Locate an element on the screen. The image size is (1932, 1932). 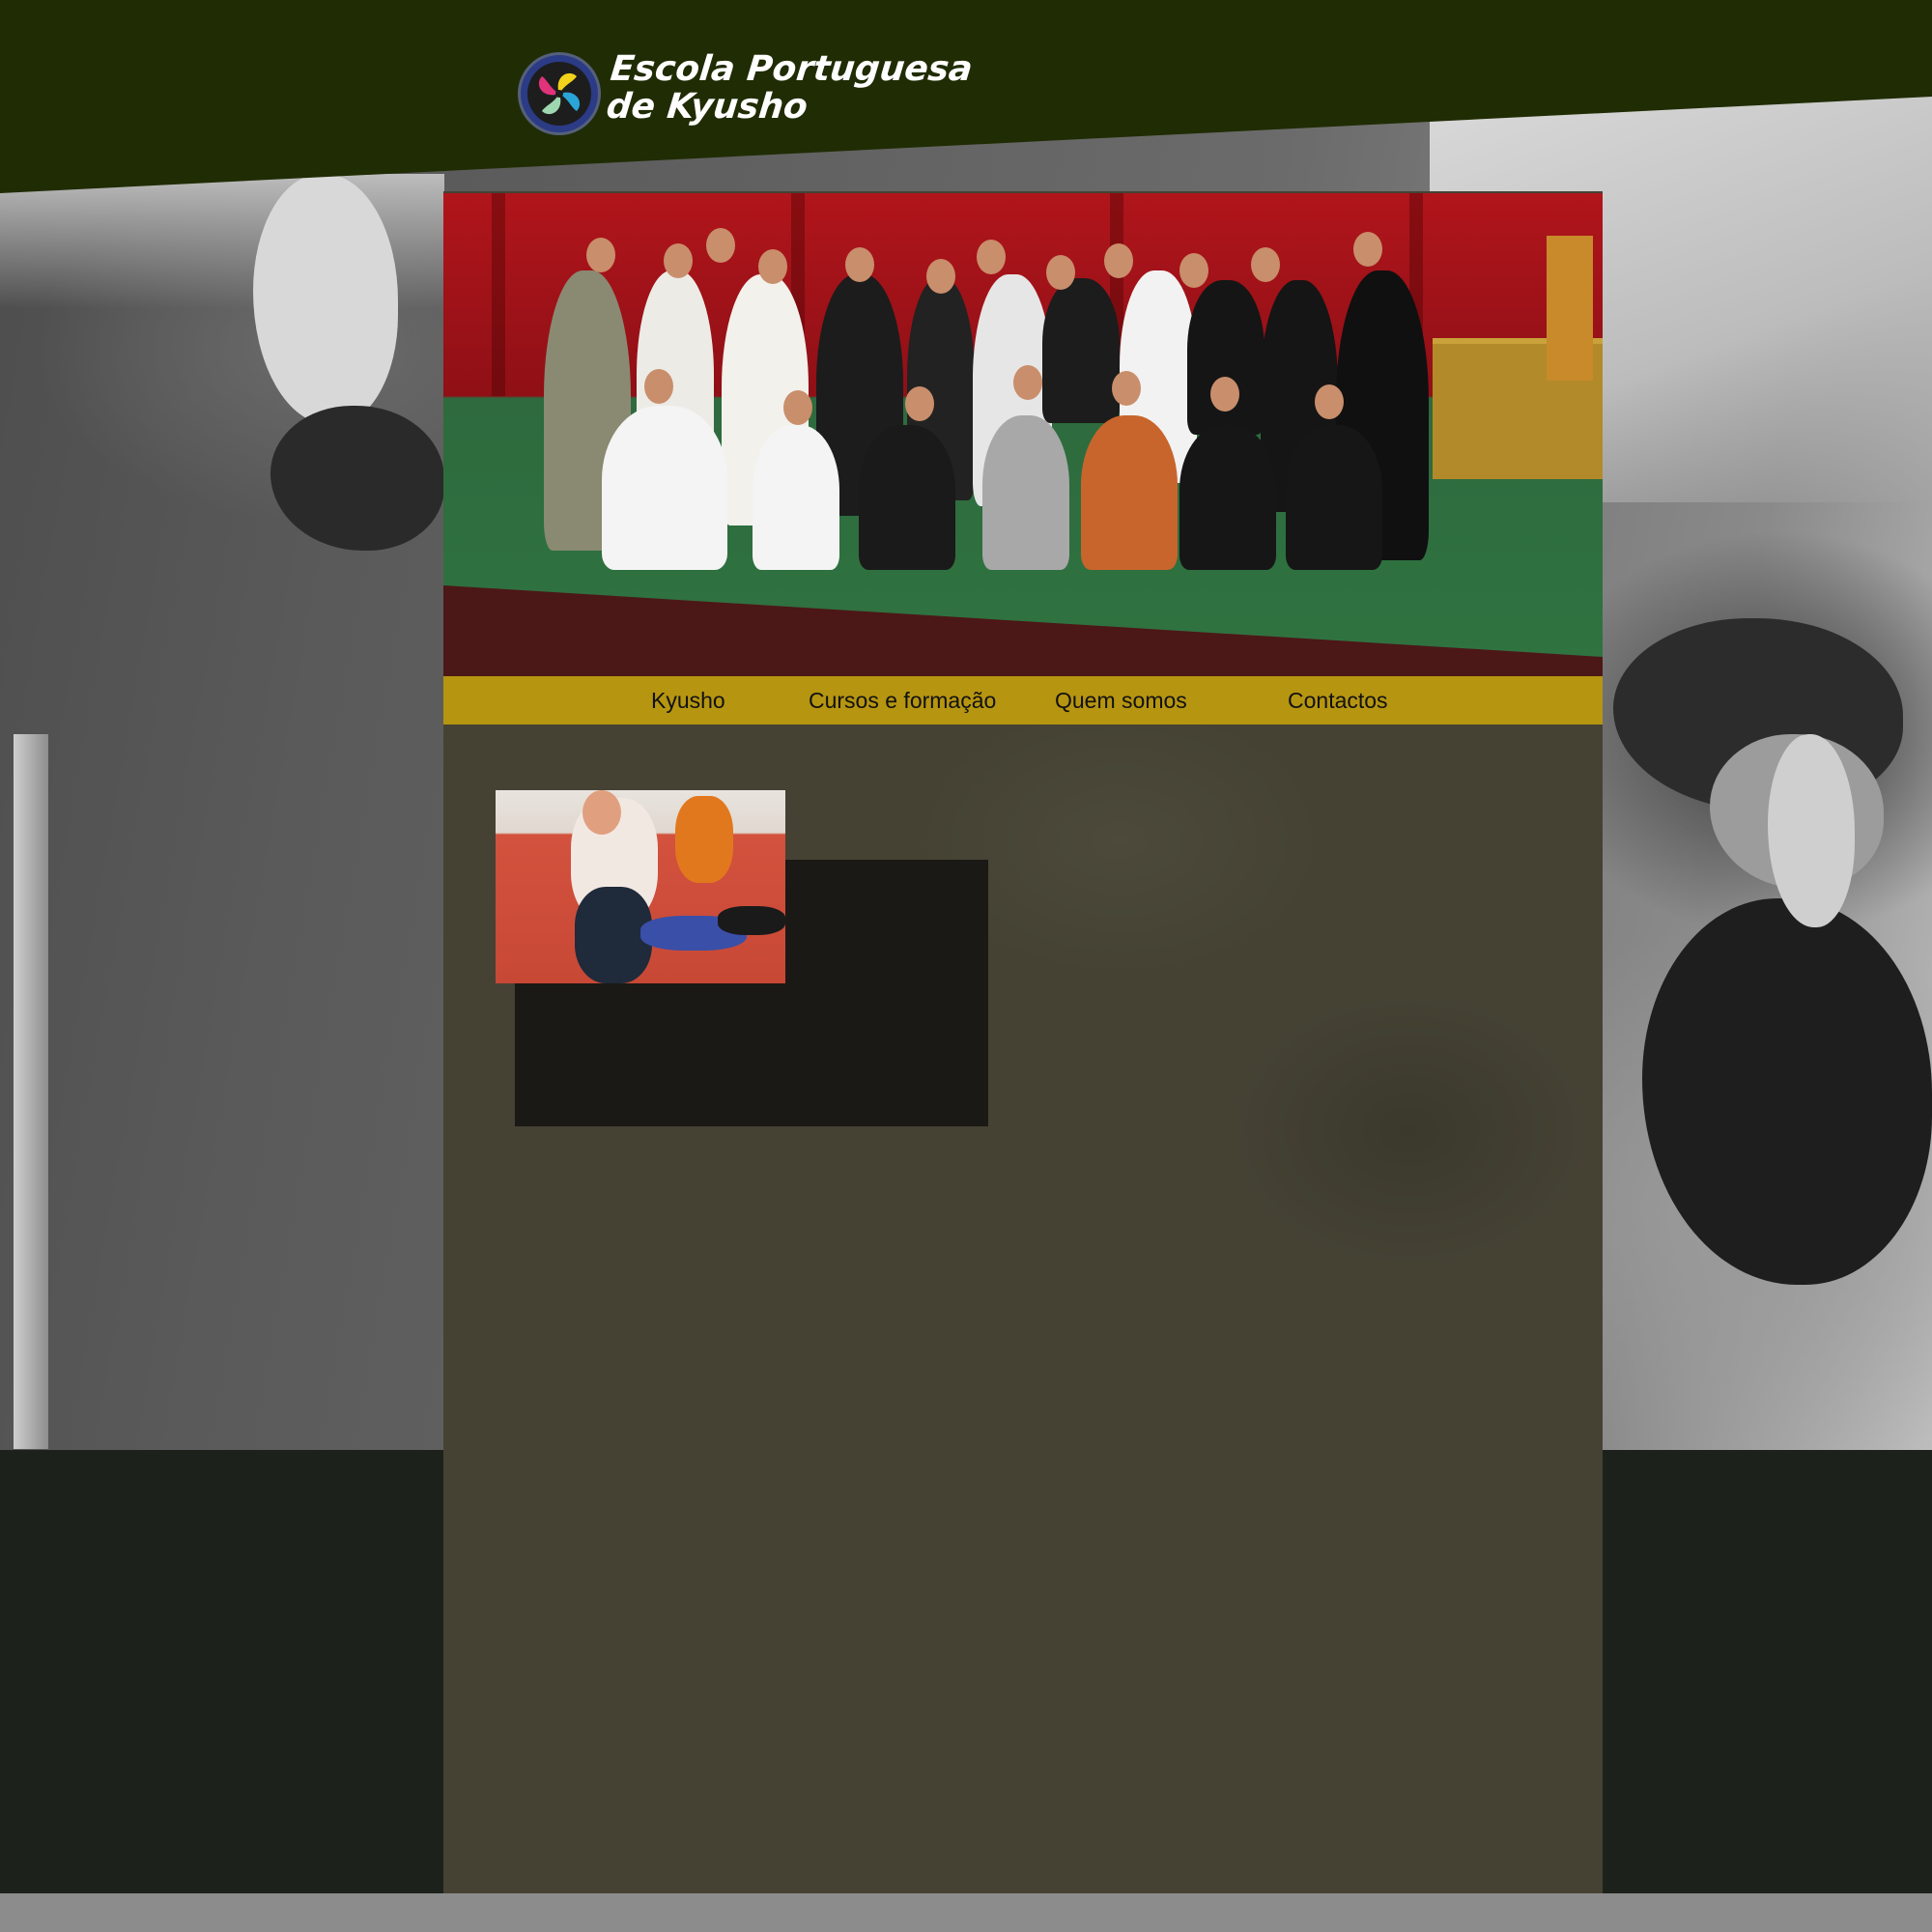
background-figure-legs is located at coordinates (1787, 1091).